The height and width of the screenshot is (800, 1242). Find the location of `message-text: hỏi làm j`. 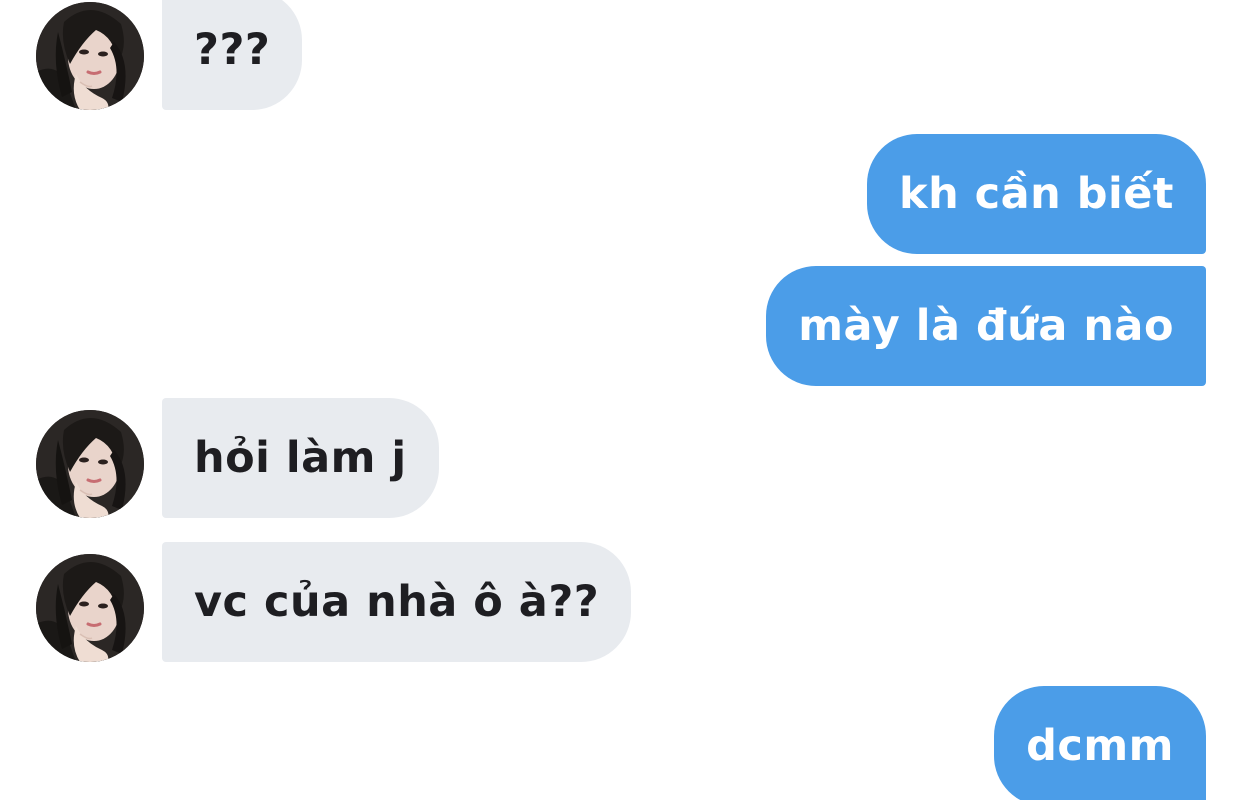

message-text: hỏi làm j is located at coordinates (300, 458).